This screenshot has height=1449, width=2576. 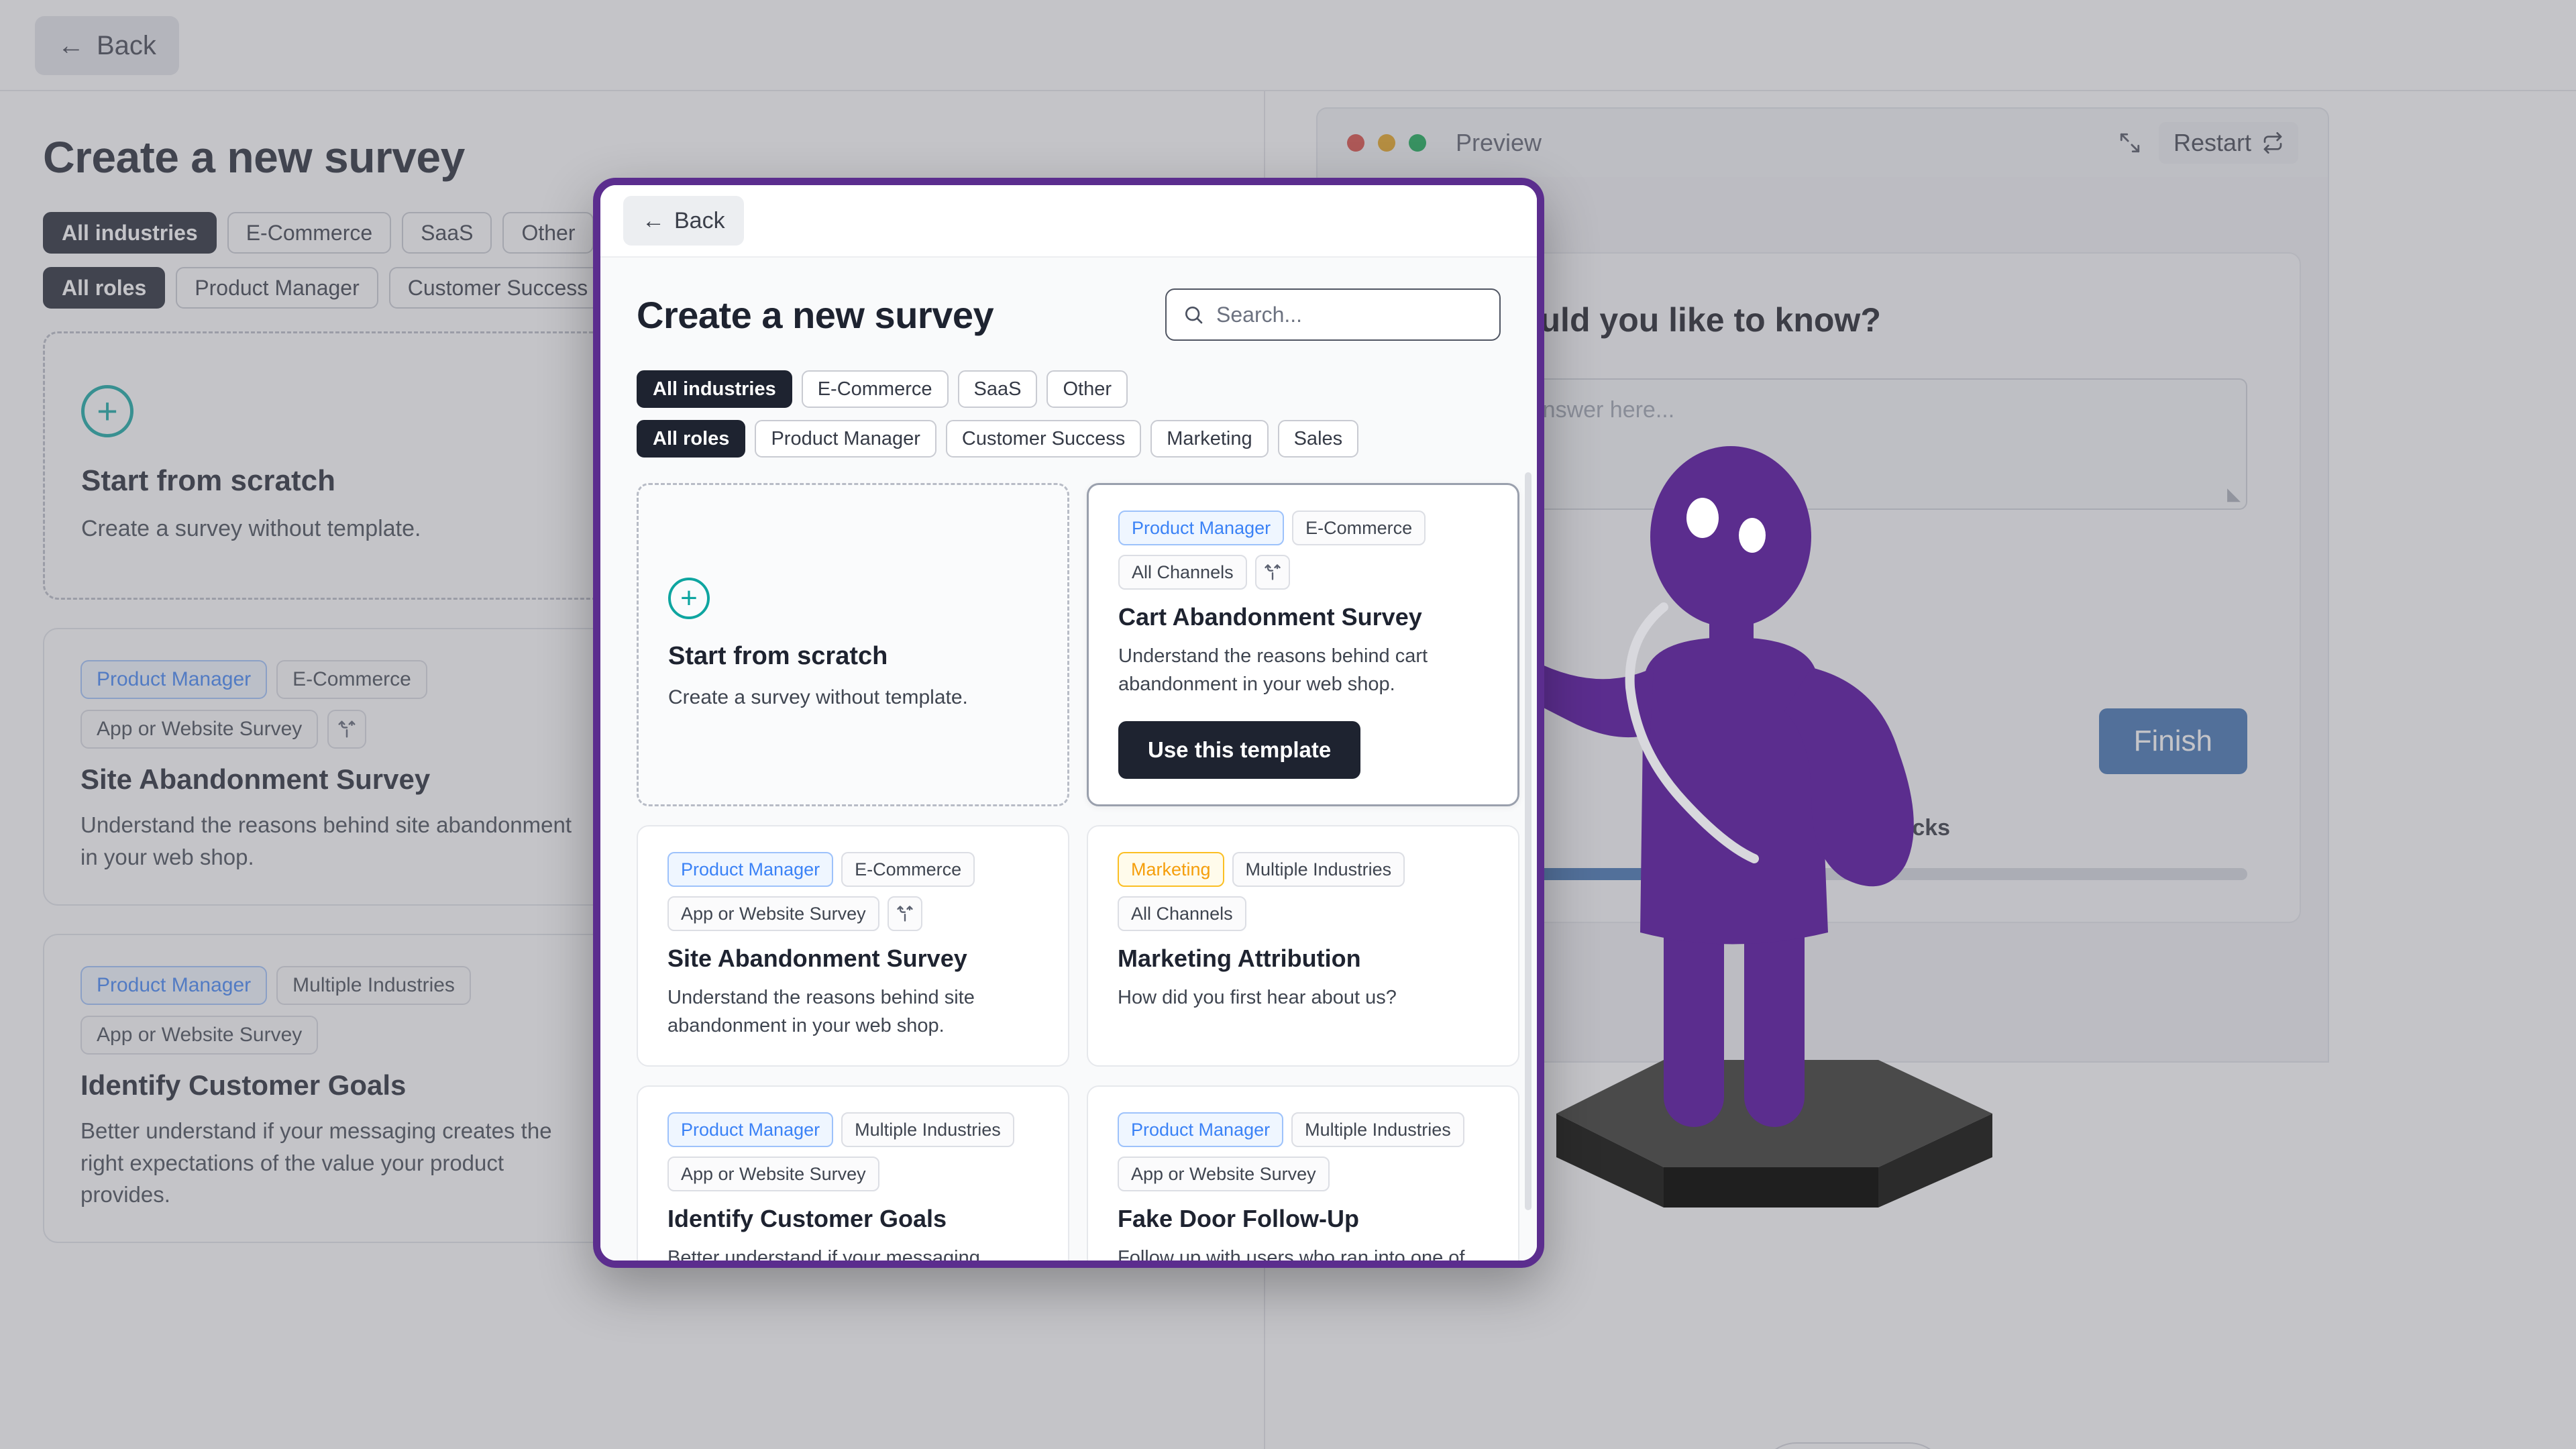 What do you see at coordinates (1193, 314) in the screenshot?
I see `search-icon` at bounding box center [1193, 314].